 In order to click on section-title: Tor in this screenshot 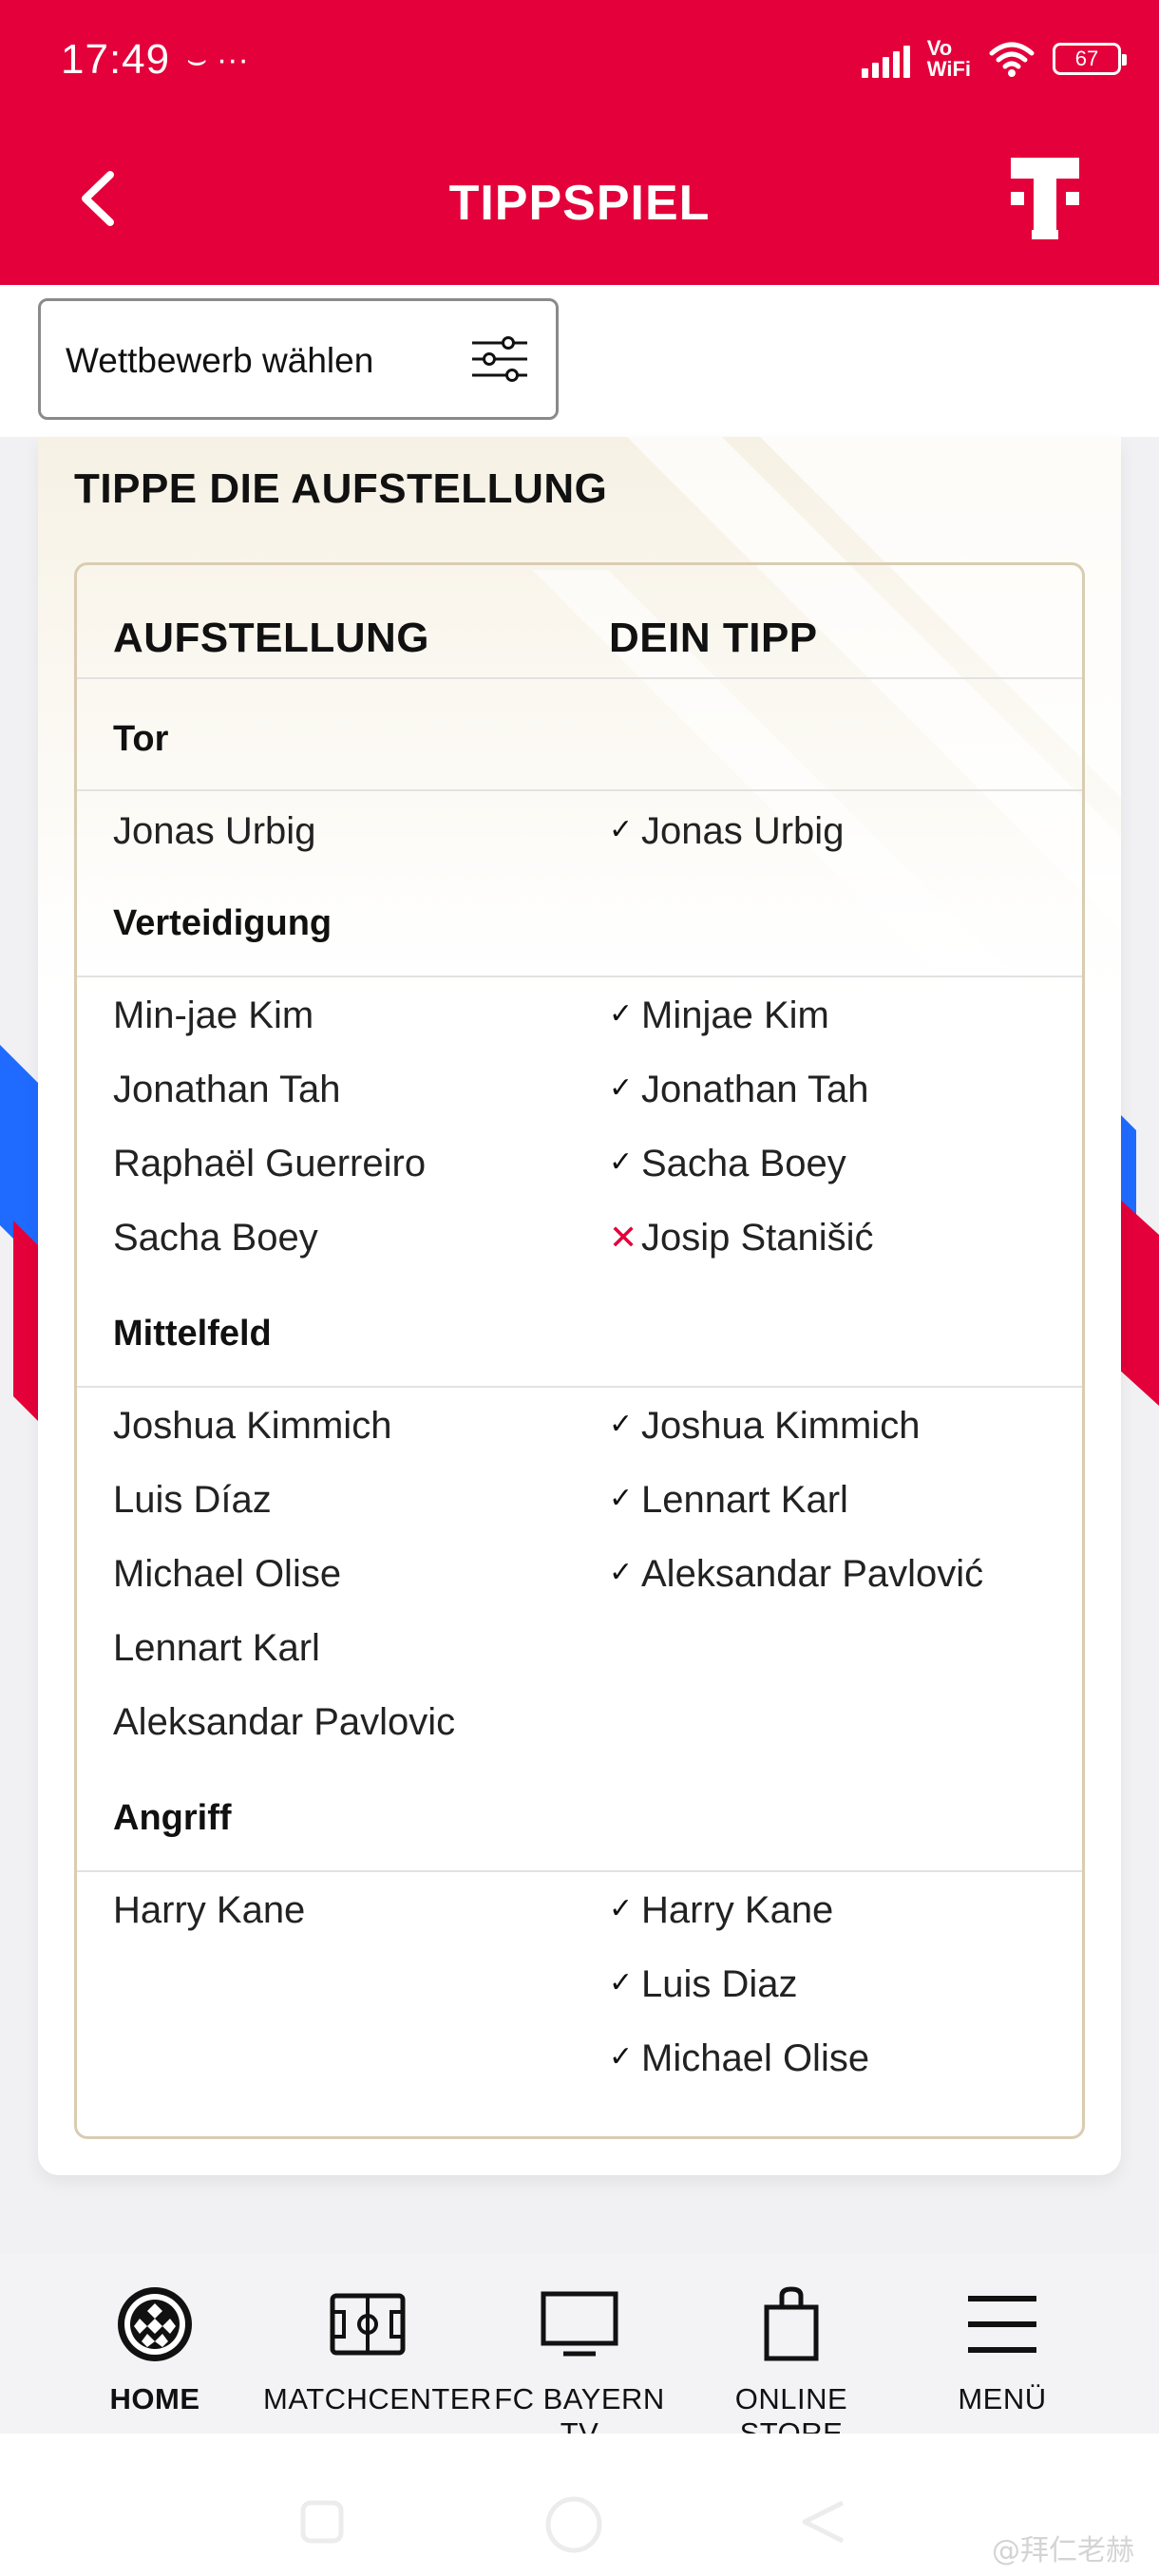, I will do `click(141, 739)`.